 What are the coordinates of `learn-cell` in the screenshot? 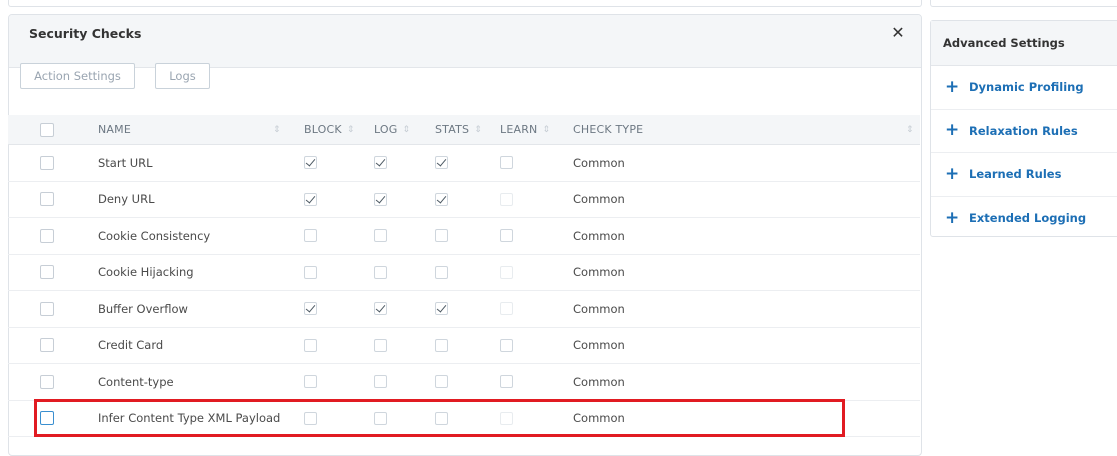 It's located at (506, 236).